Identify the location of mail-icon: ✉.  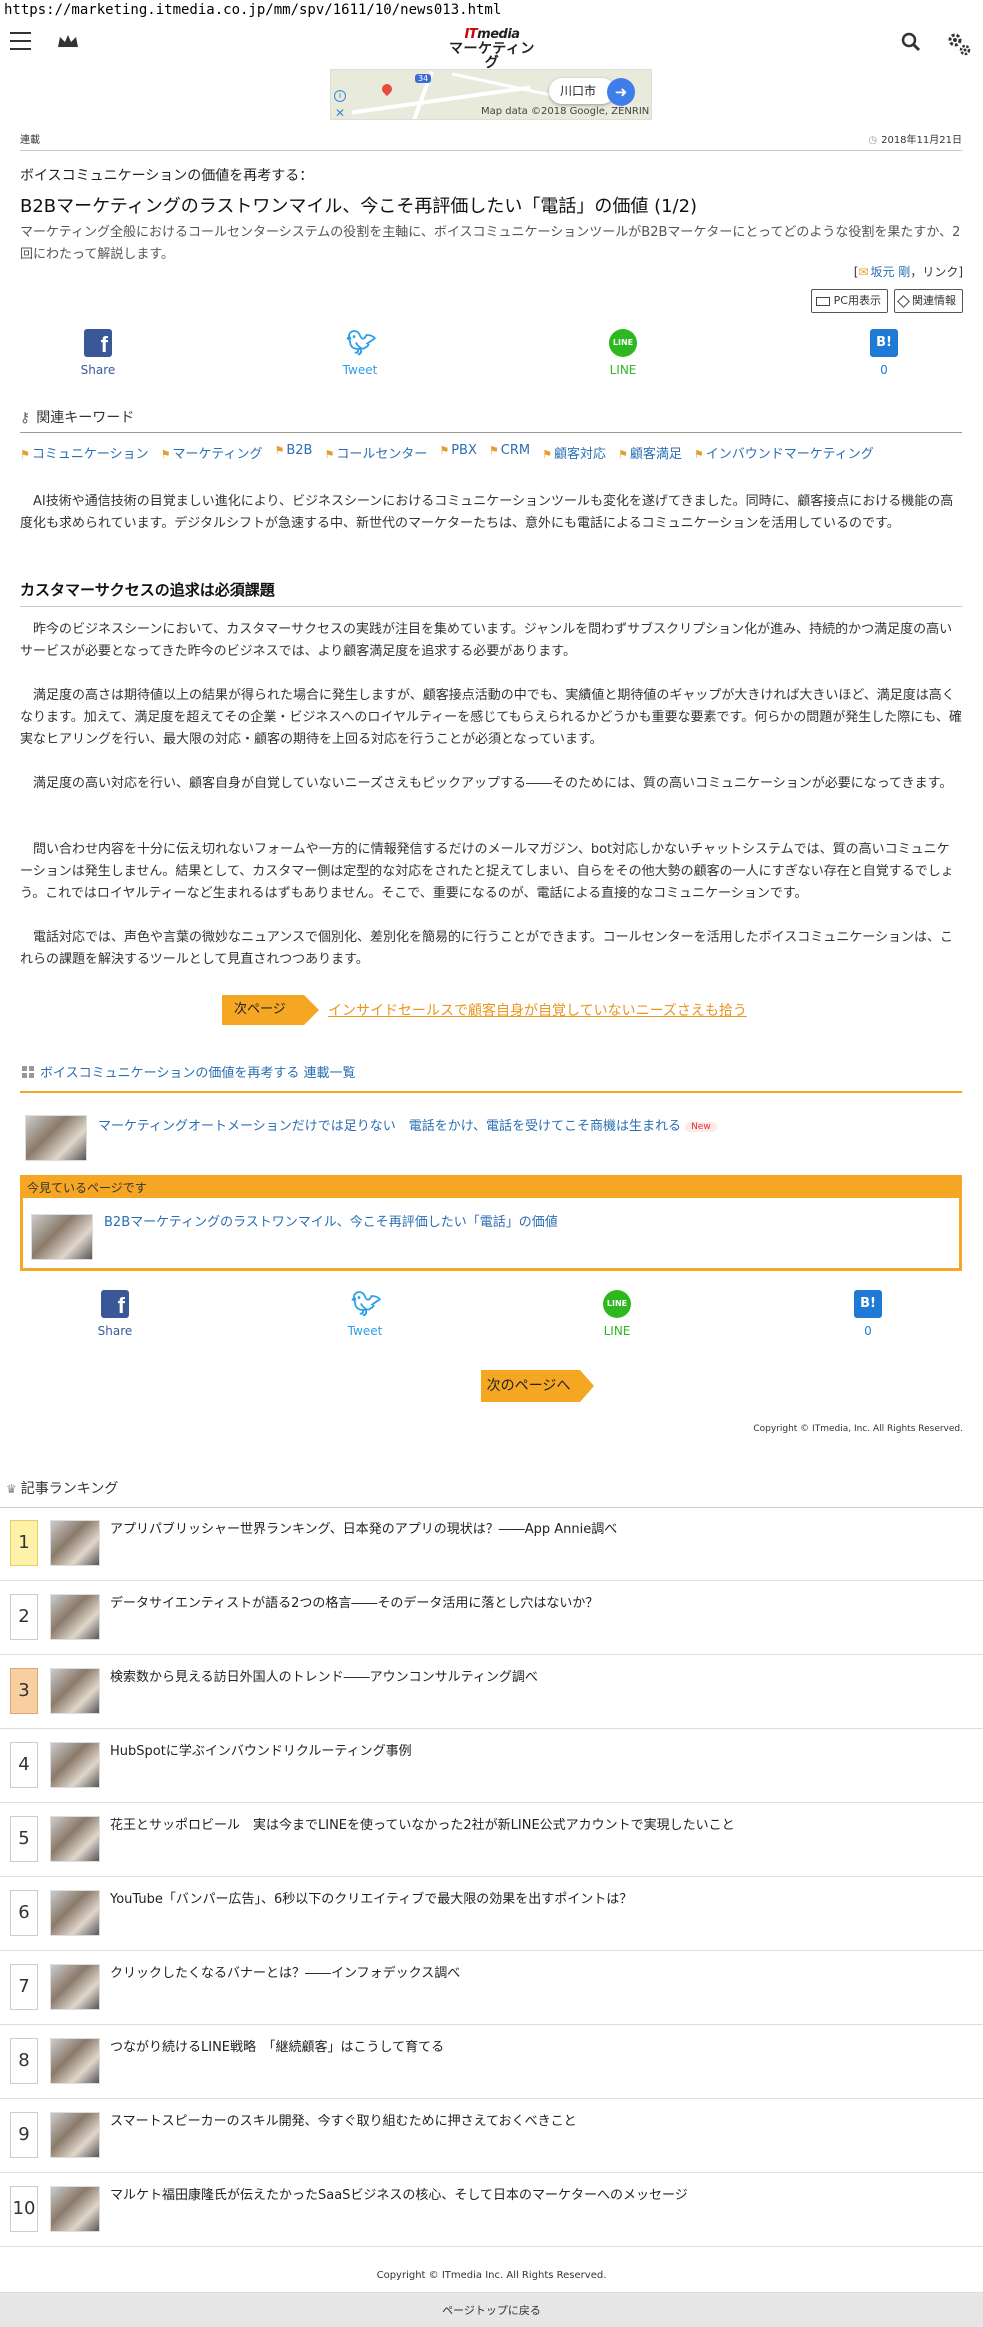
(863, 272).